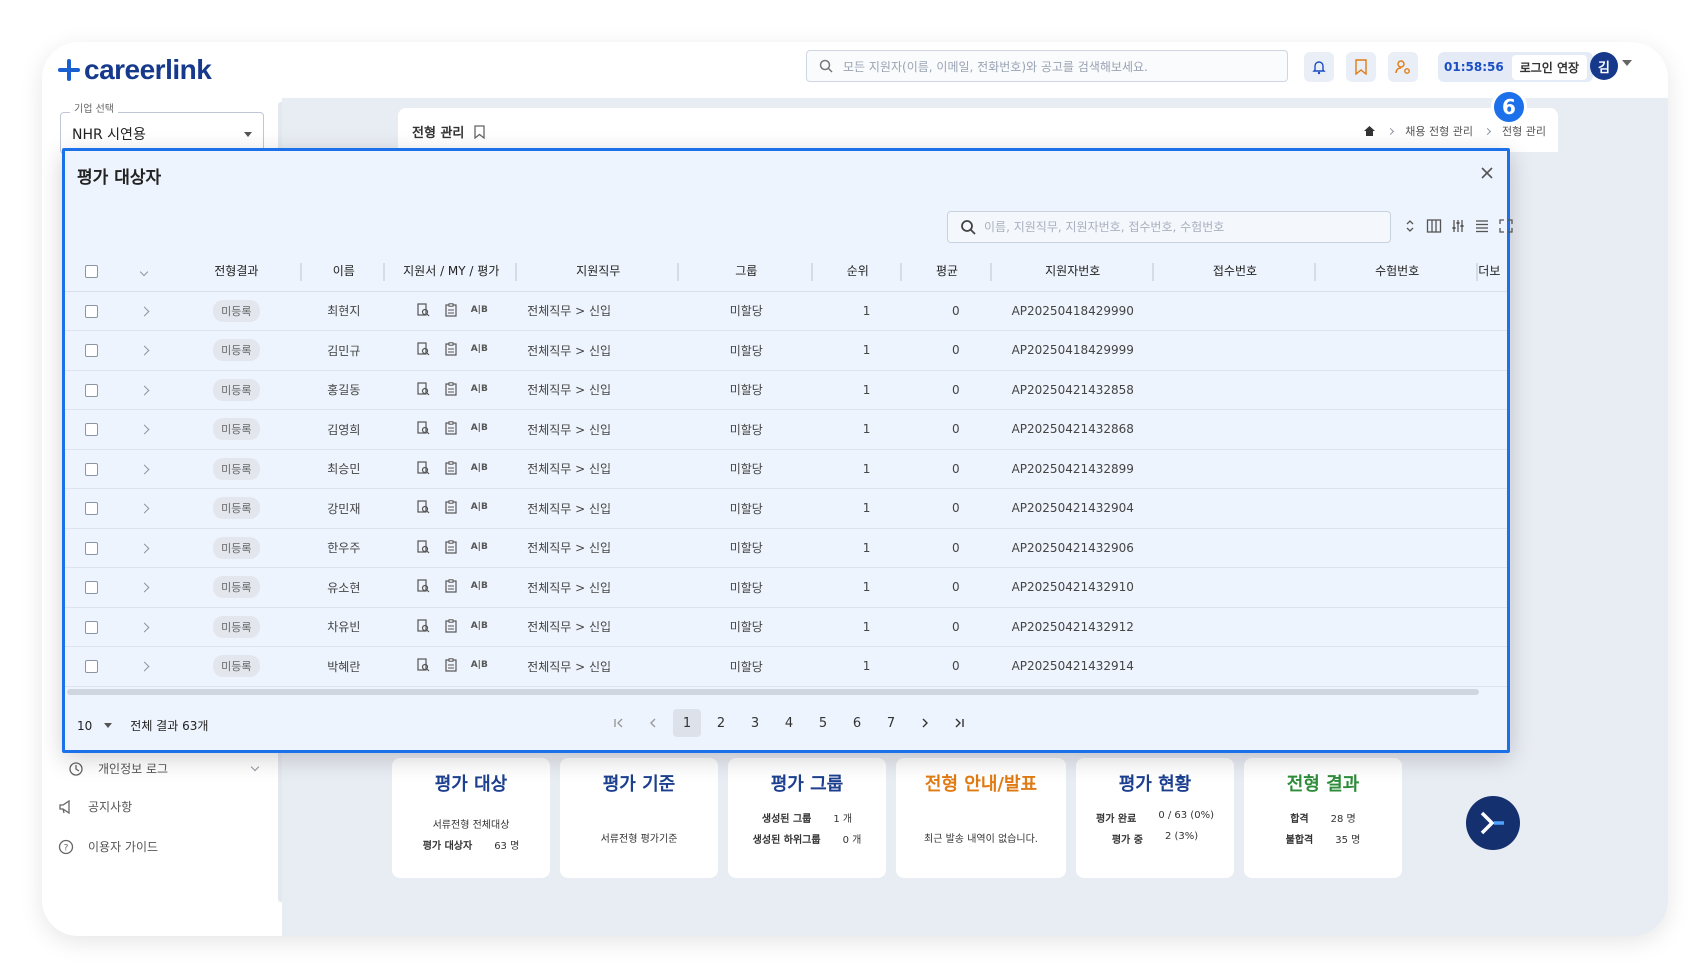  What do you see at coordinates (786, 390) in the screenshot?
I see `table-row: 미등록 홍길동 A|B 전체직무 > 신입 미할당 1 0 AP20250421432858` at bounding box center [786, 390].